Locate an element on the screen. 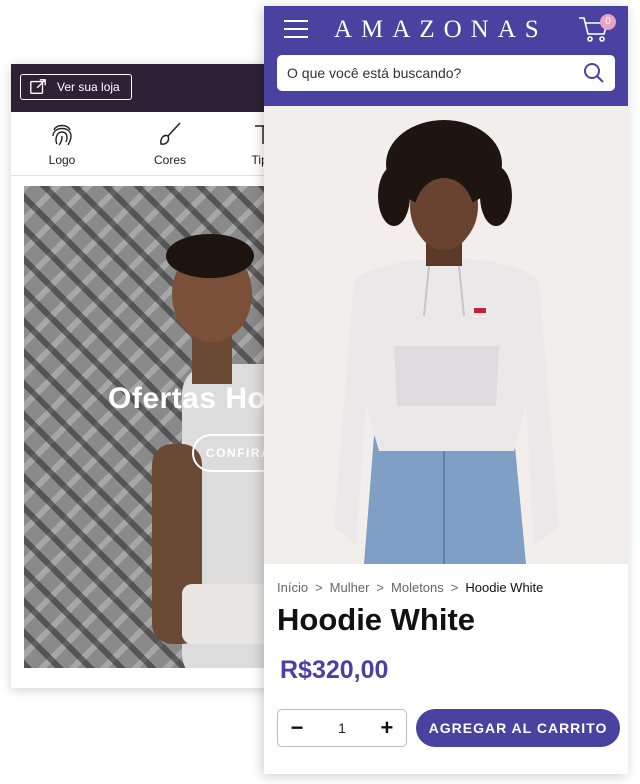  hero-title: Ofertas Ho is located at coordinates (186, 398).